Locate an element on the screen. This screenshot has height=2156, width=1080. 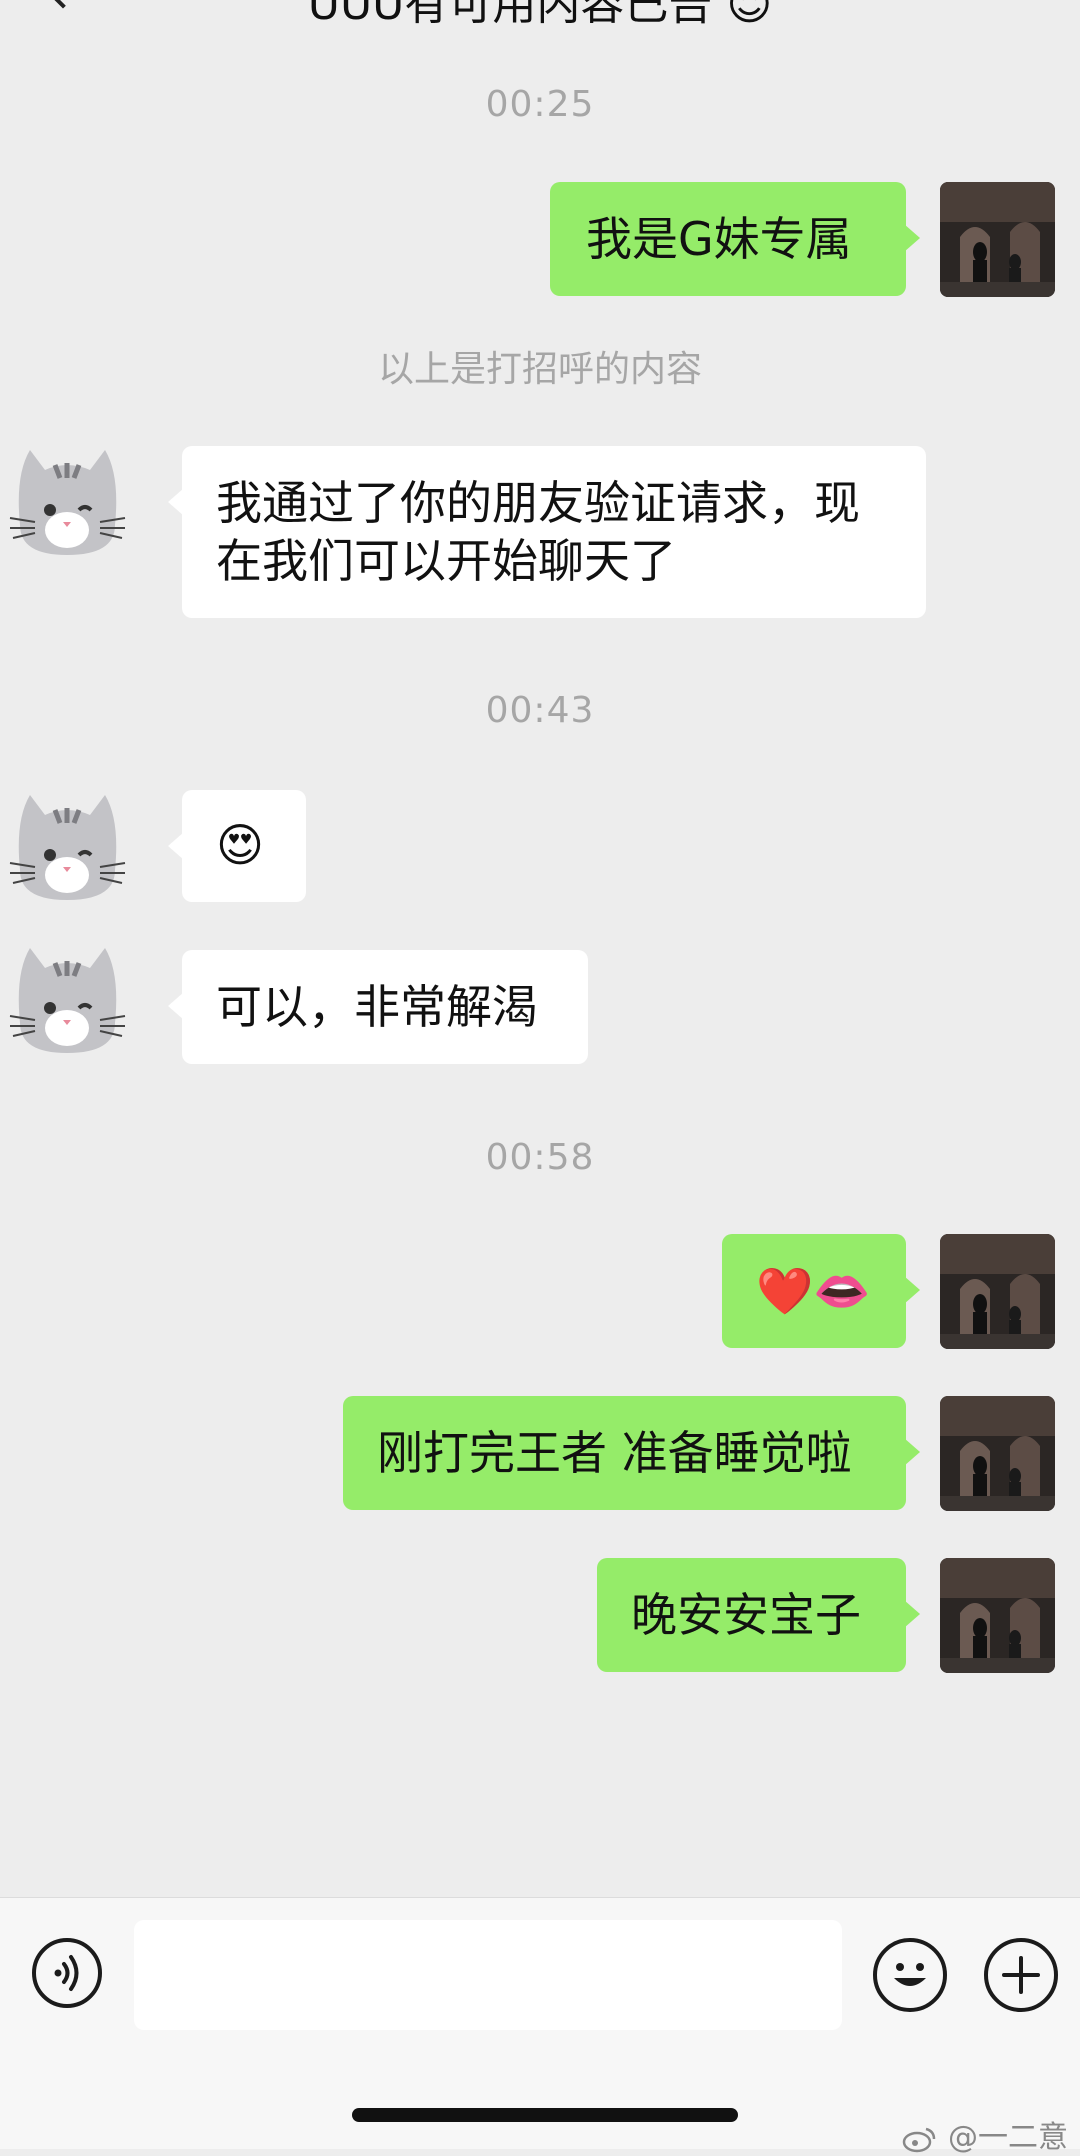
incoming-message: 我通过了你的朋友验证请求，现 在我们可以开始聊天了 is located at coordinates (547, 532).